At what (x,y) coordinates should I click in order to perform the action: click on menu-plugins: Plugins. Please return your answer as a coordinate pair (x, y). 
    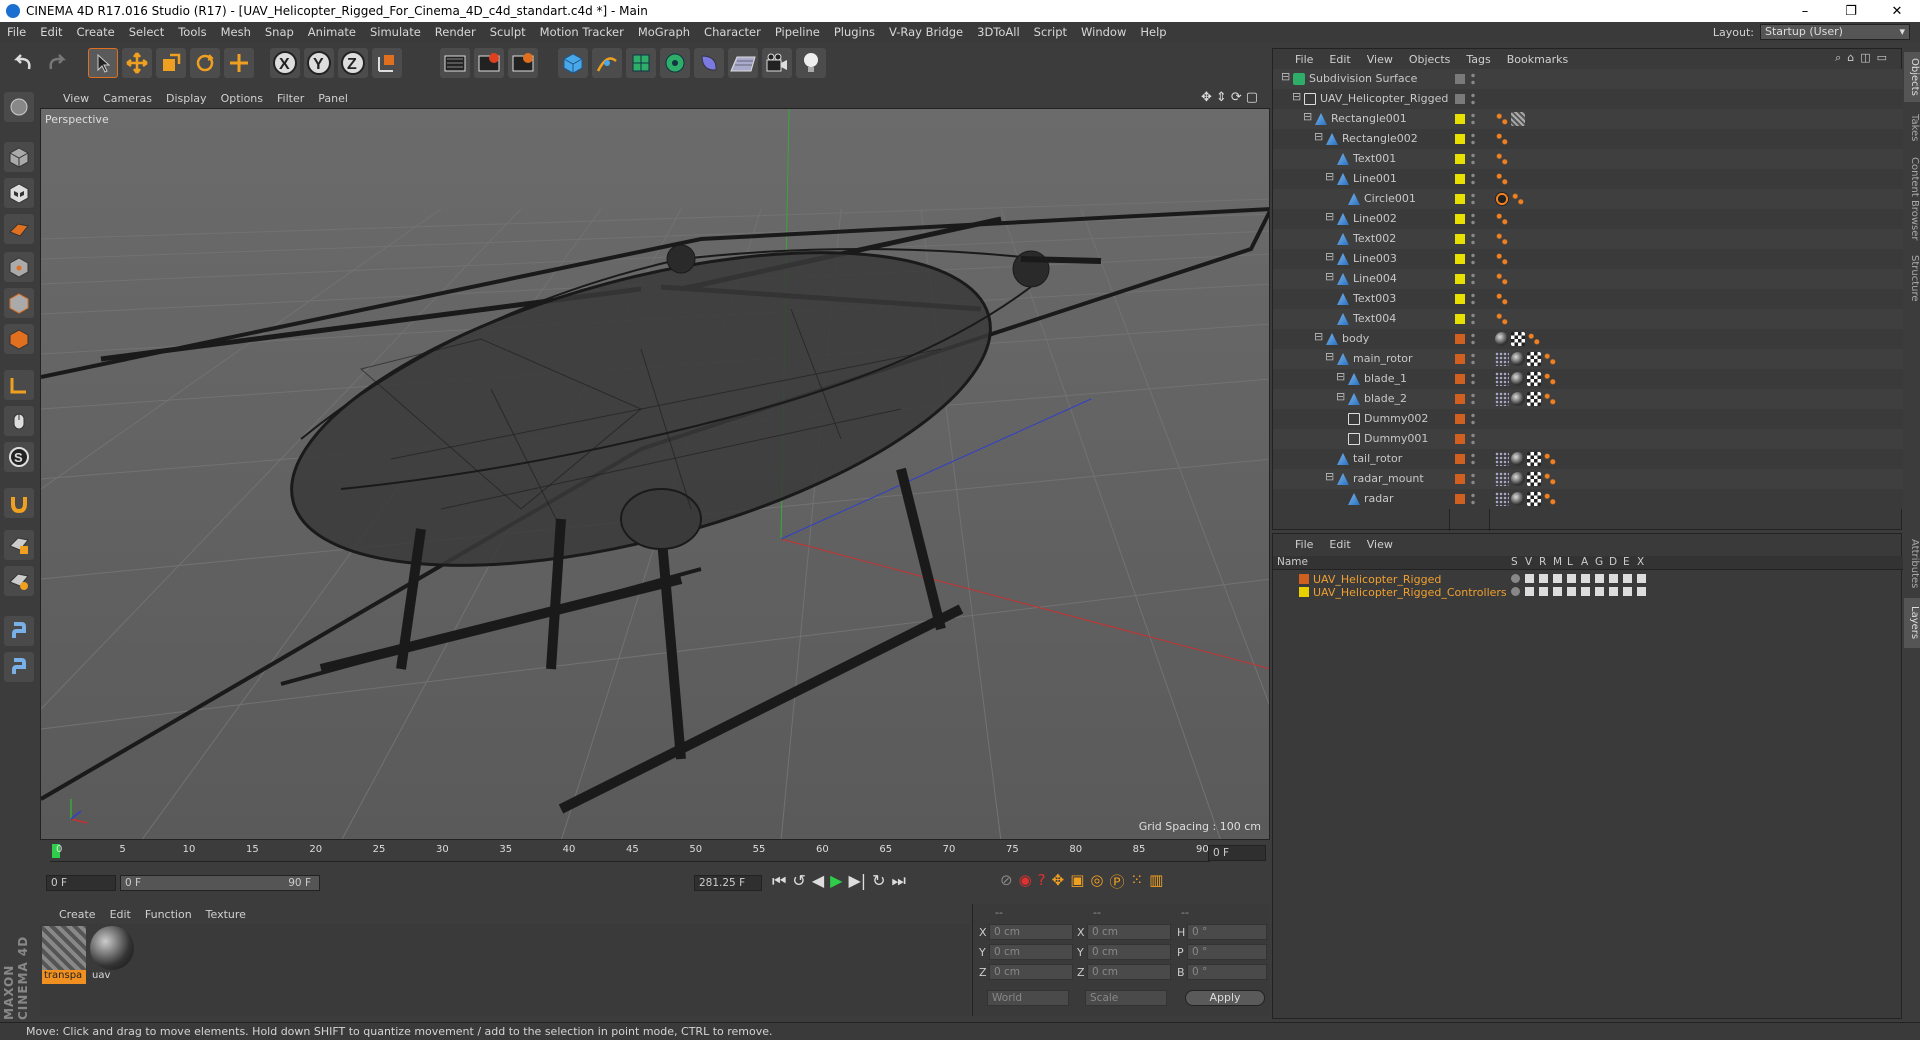
    Looking at the image, I should click on (854, 32).